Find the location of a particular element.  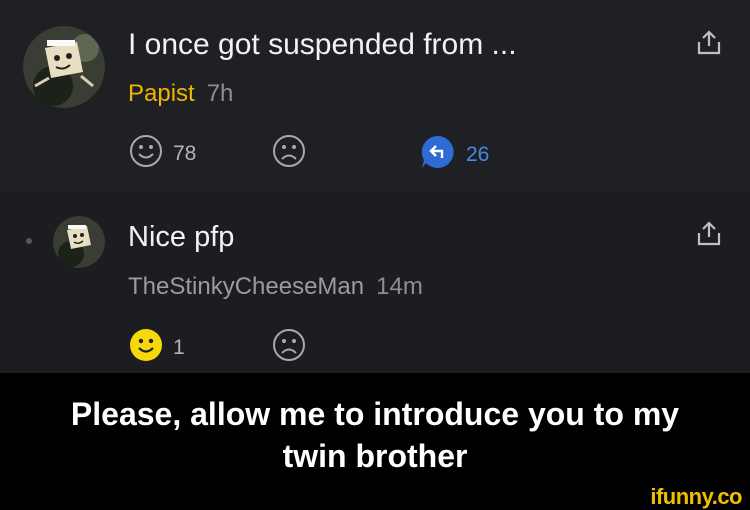

smile-reaction-button: 78 is located at coordinates (162, 153).